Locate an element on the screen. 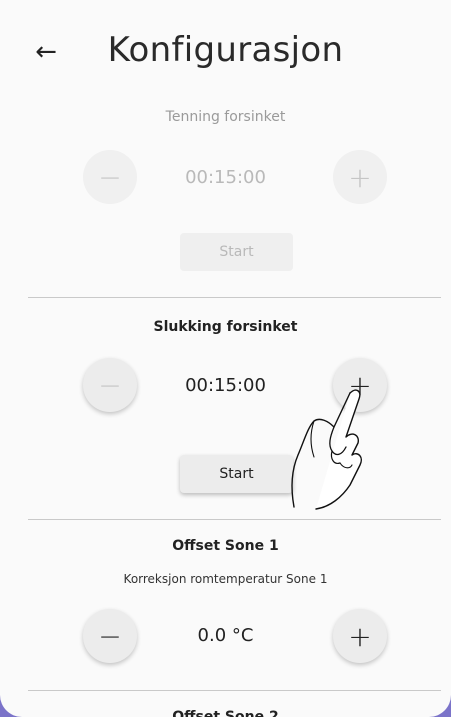 The image size is (451, 717). section-title: Tenning forsinket is located at coordinates (225, 117).